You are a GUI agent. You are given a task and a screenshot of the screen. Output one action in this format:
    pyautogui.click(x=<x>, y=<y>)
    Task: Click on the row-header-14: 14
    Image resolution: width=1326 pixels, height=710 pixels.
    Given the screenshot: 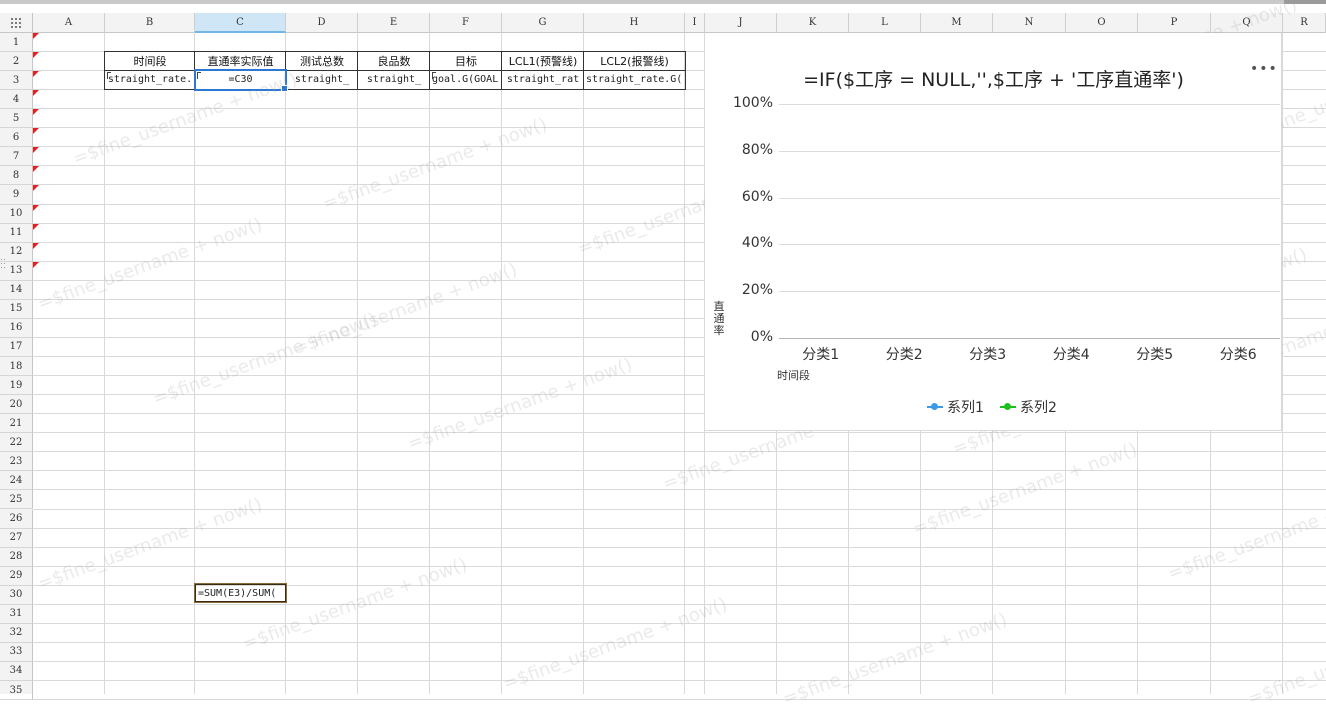 What is the action you would take?
    pyautogui.click(x=16, y=290)
    